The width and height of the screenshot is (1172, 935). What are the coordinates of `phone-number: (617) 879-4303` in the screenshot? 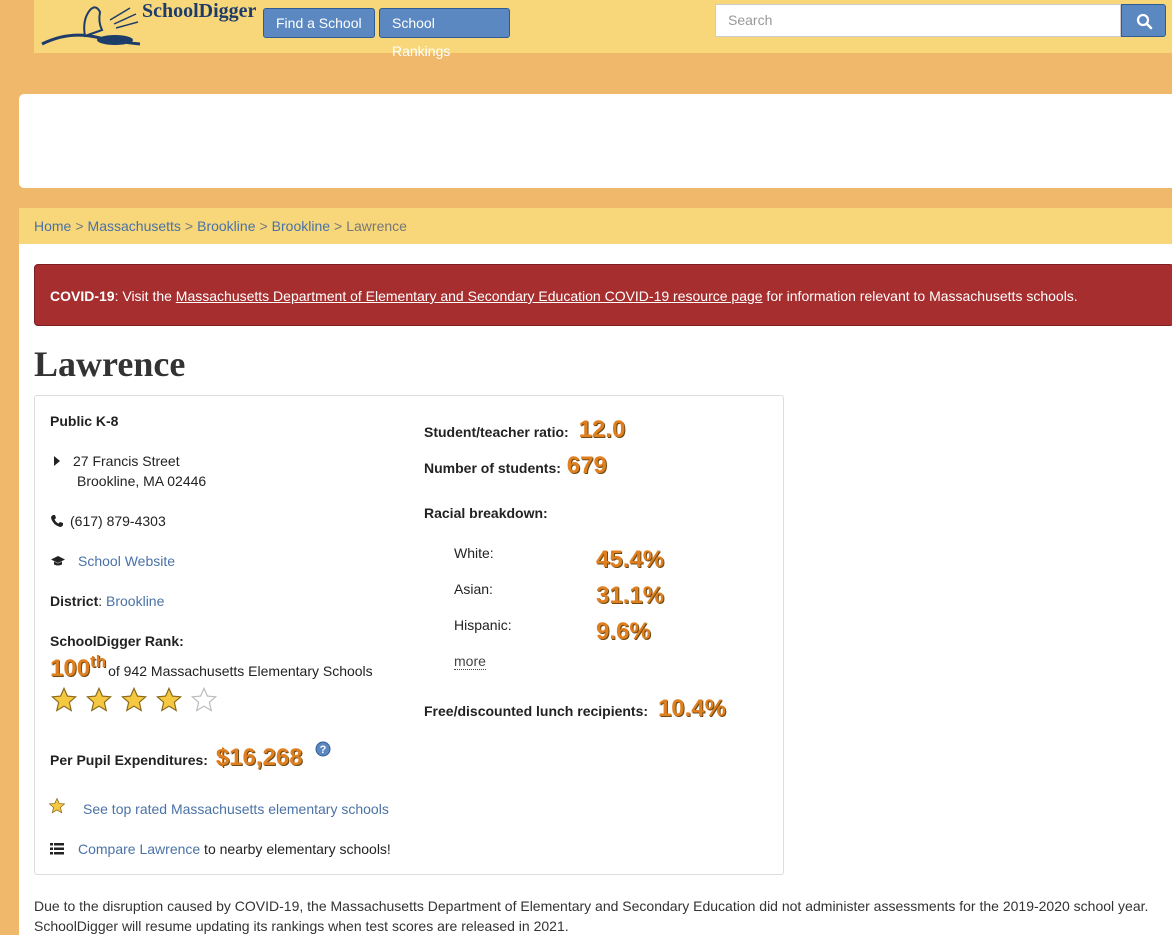 It's located at (118, 521).